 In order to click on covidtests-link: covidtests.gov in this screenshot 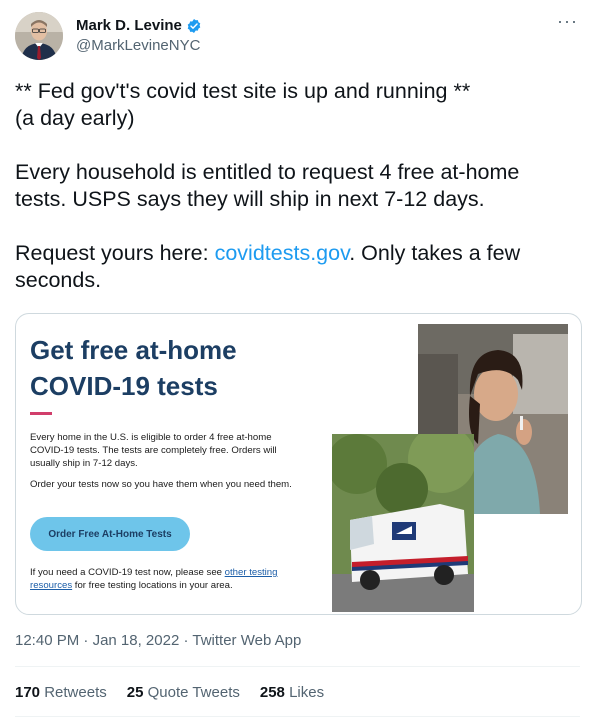, I will do `click(282, 253)`.